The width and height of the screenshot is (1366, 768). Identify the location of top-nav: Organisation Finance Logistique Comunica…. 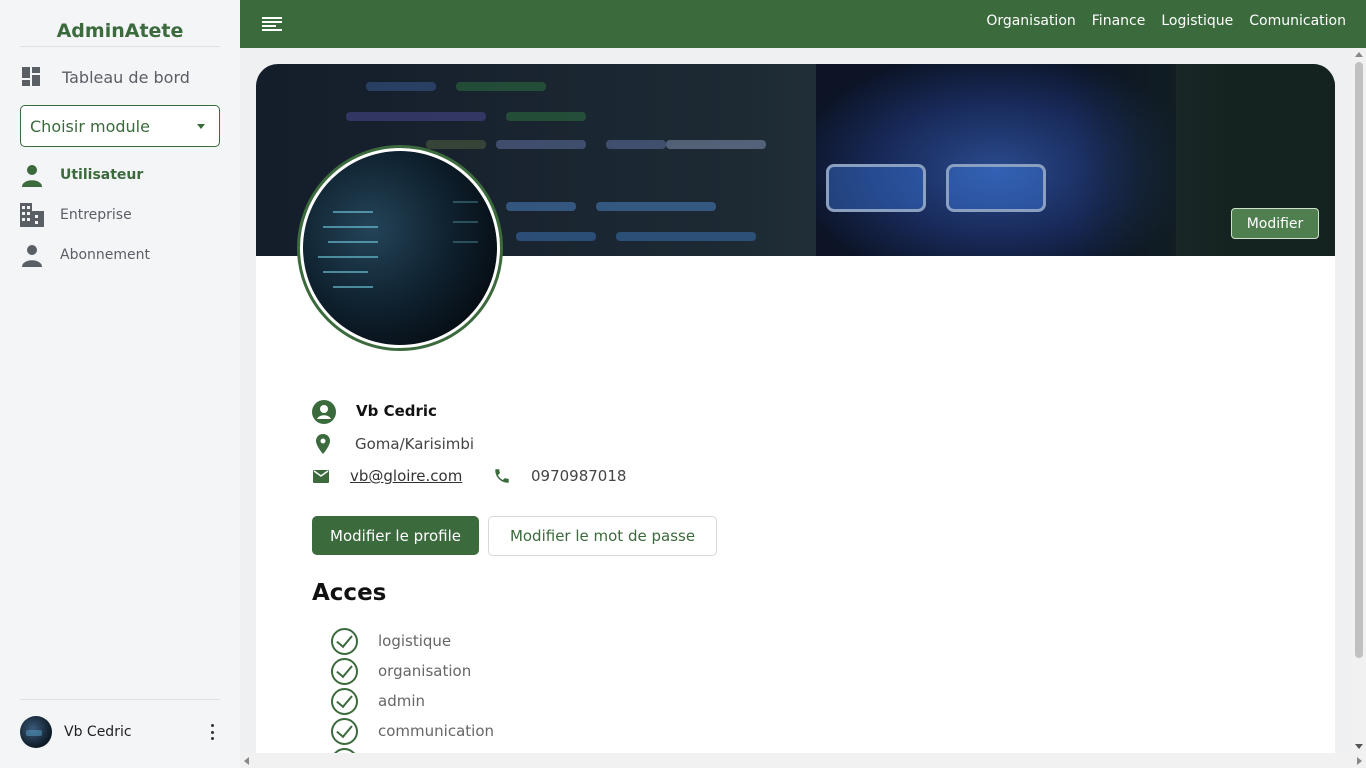
(1166, 21).